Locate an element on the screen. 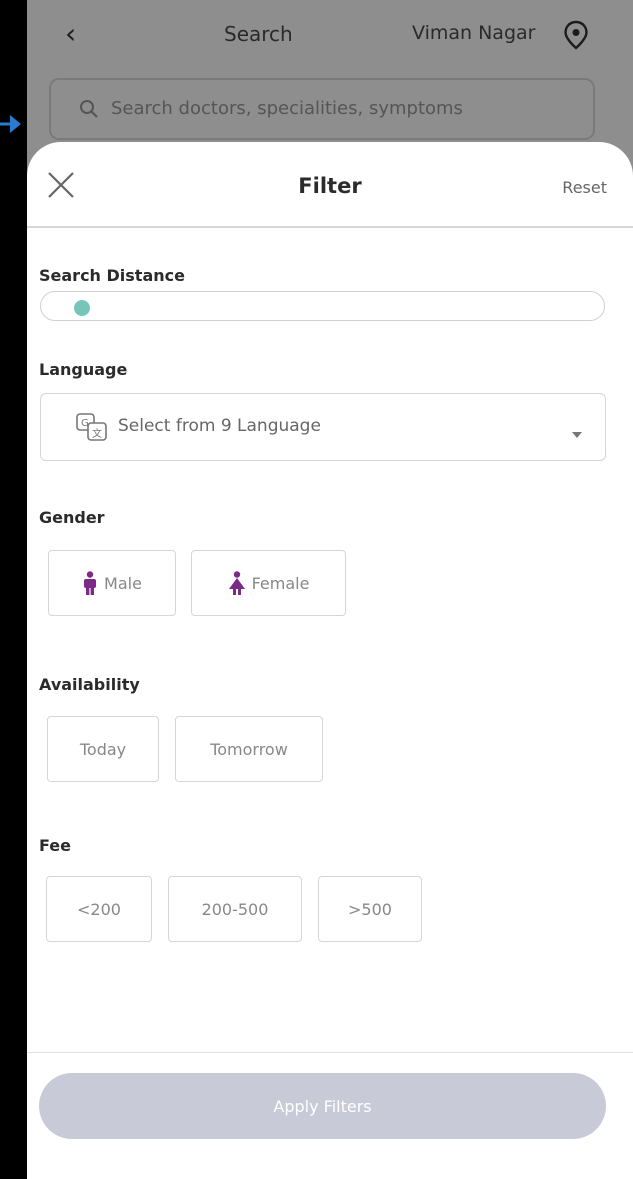 The width and height of the screenshot is (633, 1179). availability-tomorrow-label: Tomorrow is located at coordinates (249, 749).